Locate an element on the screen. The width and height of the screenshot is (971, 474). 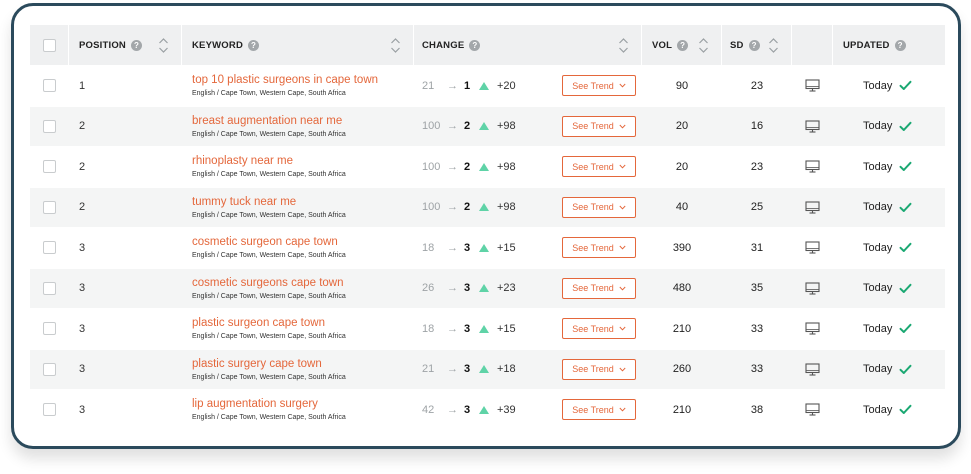
vol-cell: 90 is located at coordinates (682, 86).